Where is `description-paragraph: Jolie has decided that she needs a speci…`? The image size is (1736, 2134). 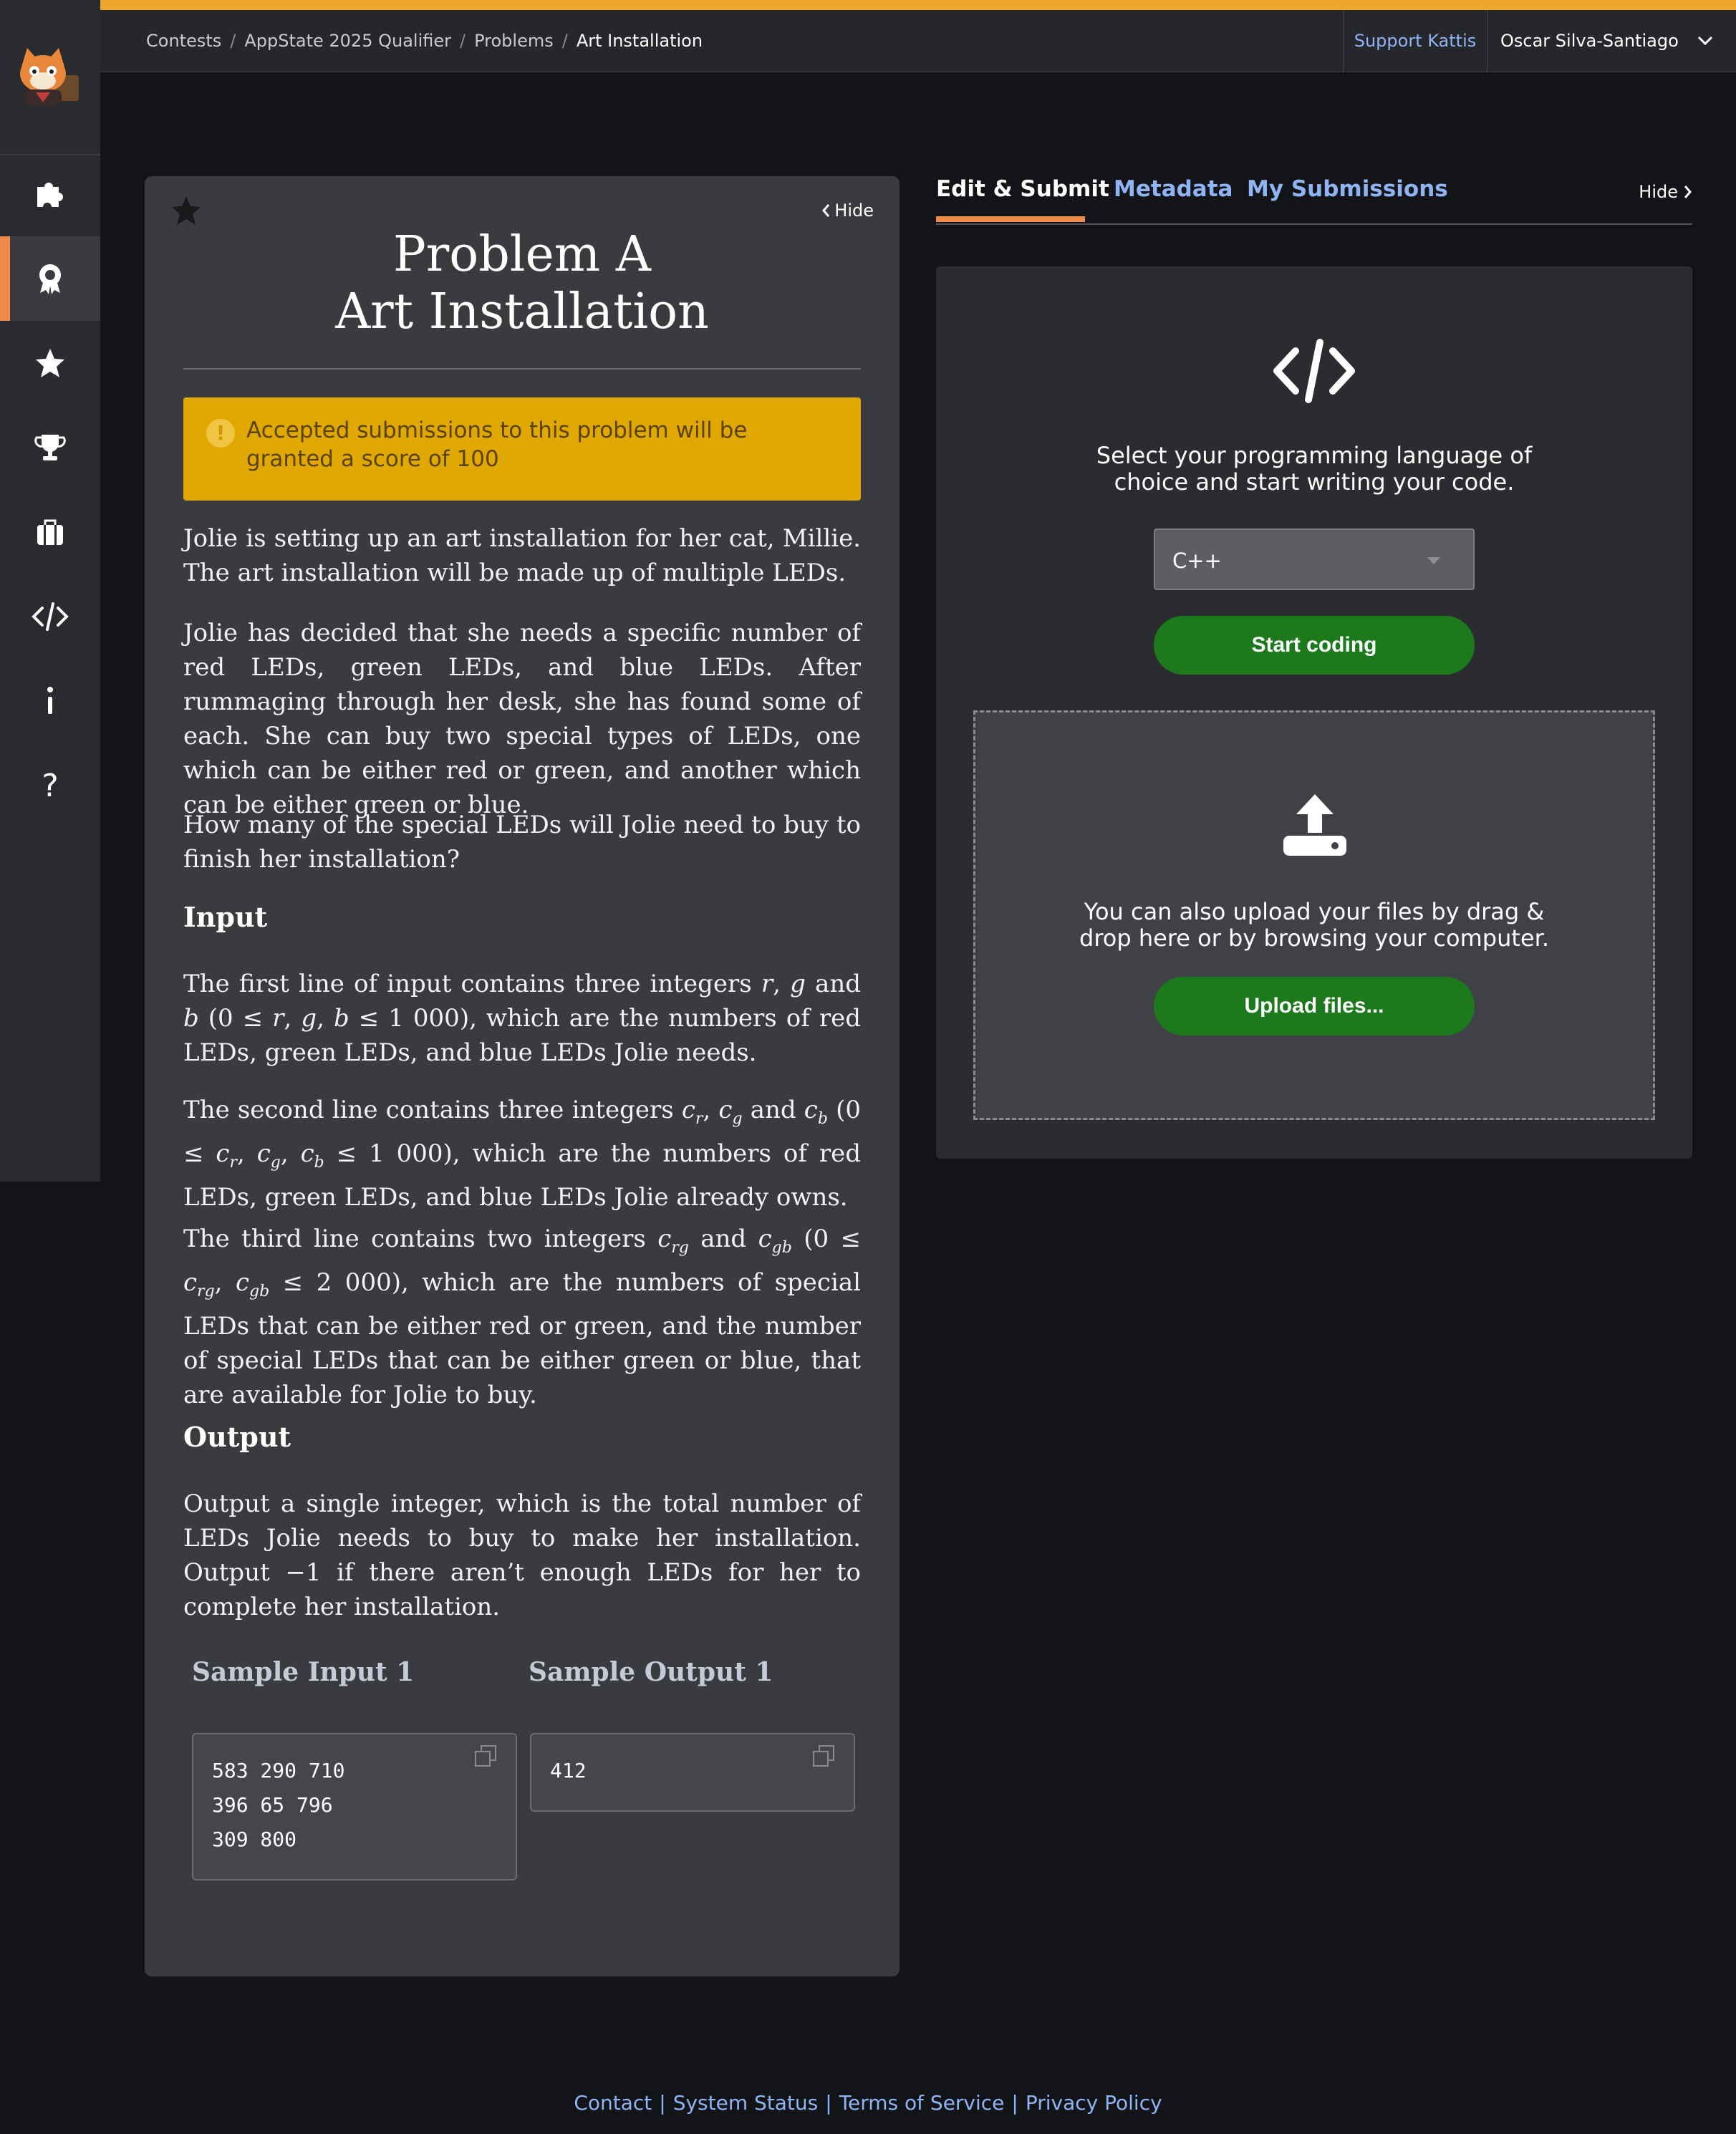 description-paragraph: Jolie has decided that she needs a speci… is located at coordinates (522, 719).